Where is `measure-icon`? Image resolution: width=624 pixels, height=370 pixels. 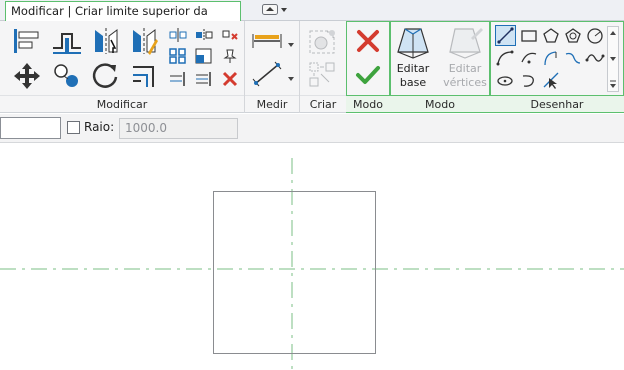 measure-icon is located at coordinates (267, 41).